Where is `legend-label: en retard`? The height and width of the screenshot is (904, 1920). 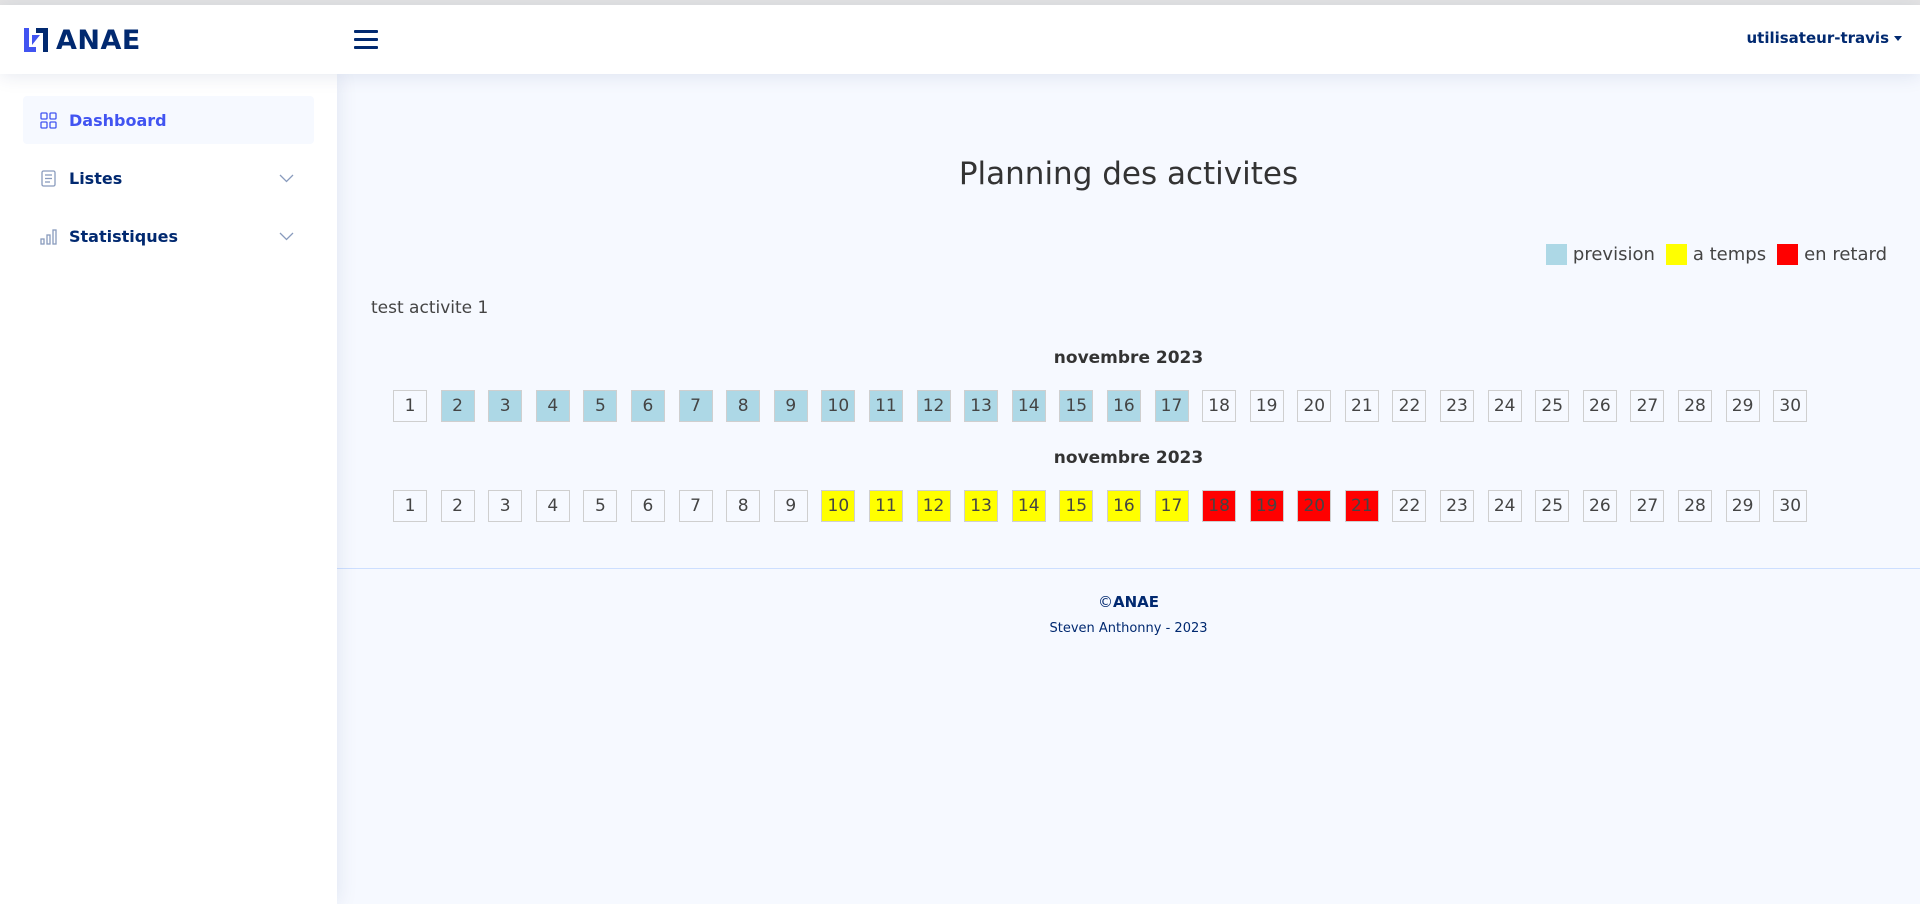
legend-label: en retard is located at coordinates (1845, 254).